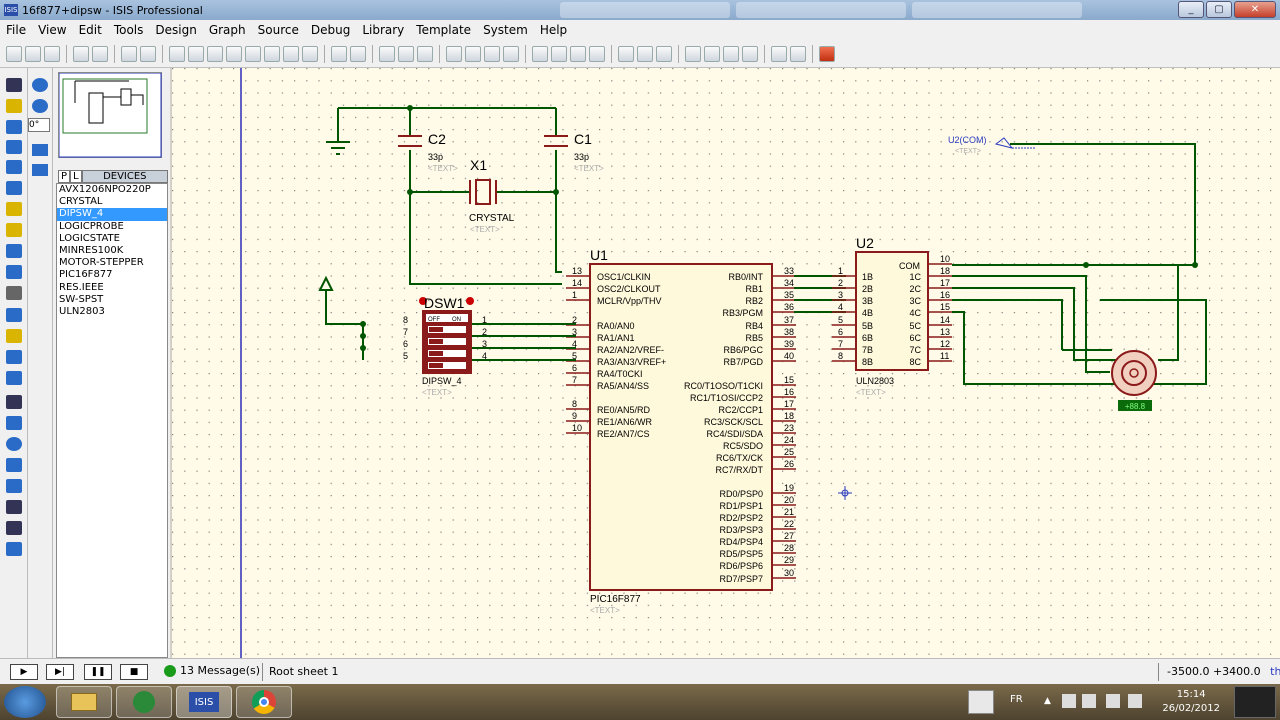 This screenshot has height=720, width=1280. What do you see at coordinates (383, 30) in the screenshot?
I see `menu-library: Library` at bounding box center [383, 30].